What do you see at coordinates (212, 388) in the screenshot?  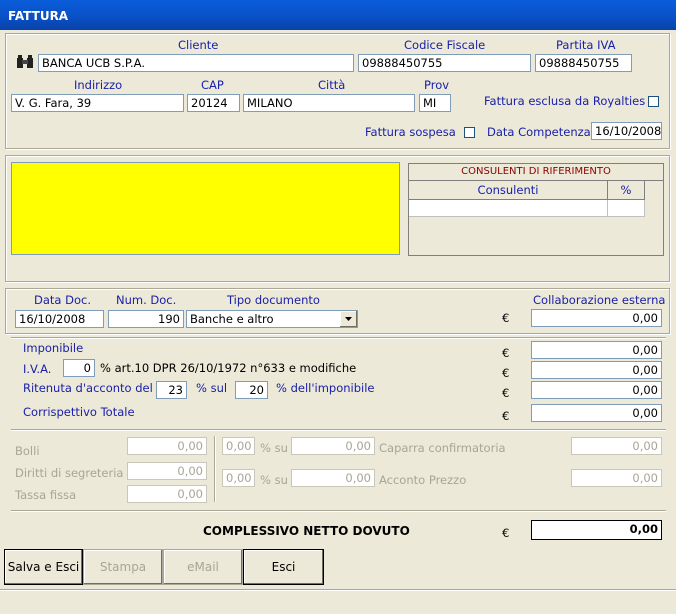 I see `sul-label: % sul` at bounding box center [212, 388].